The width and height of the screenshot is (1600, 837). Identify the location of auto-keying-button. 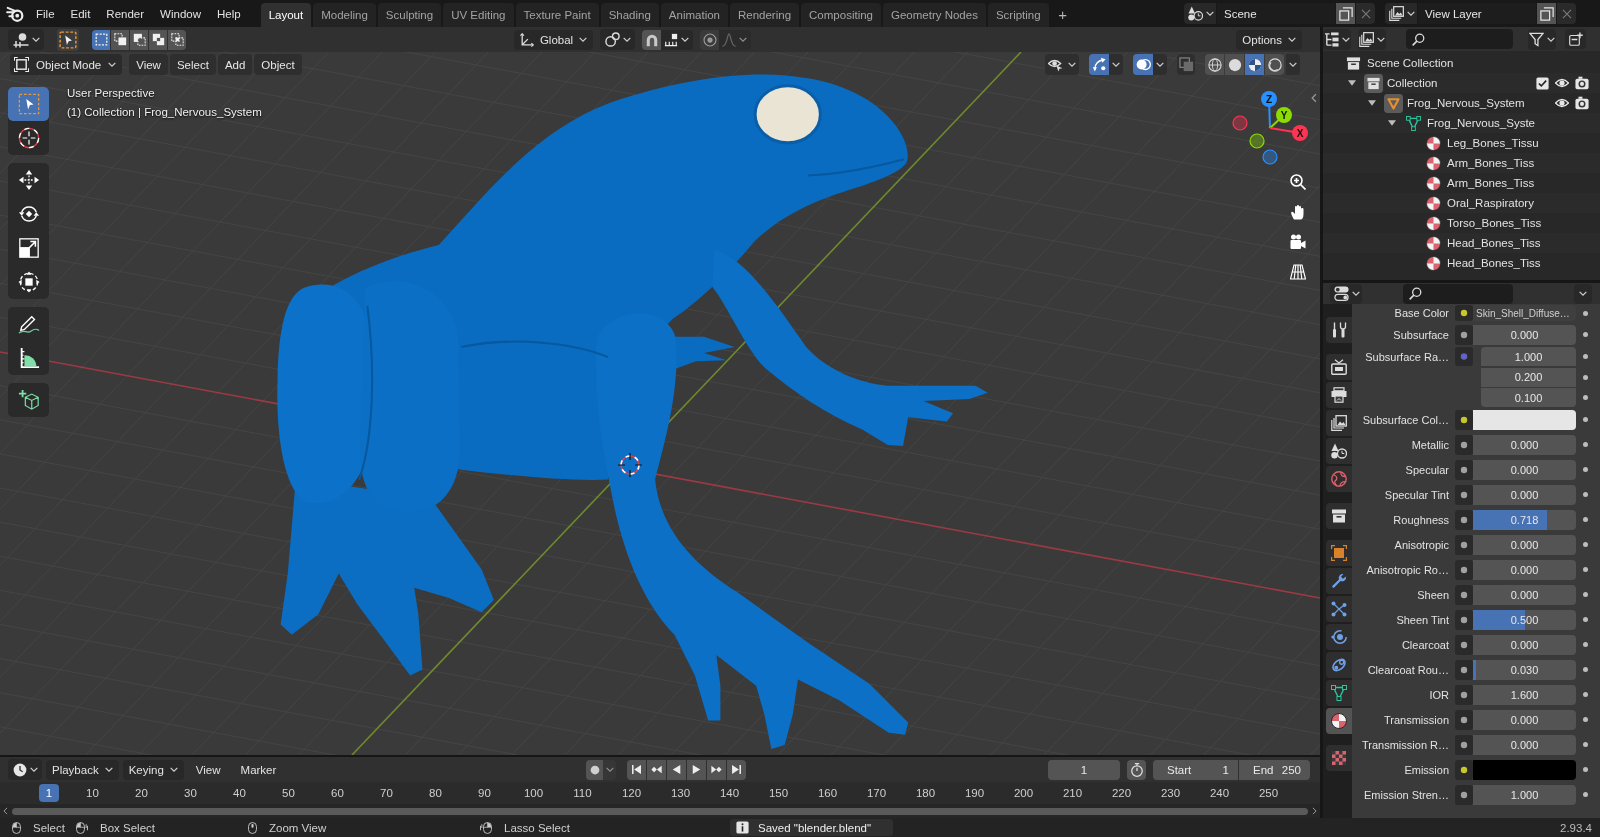
(595, 769).